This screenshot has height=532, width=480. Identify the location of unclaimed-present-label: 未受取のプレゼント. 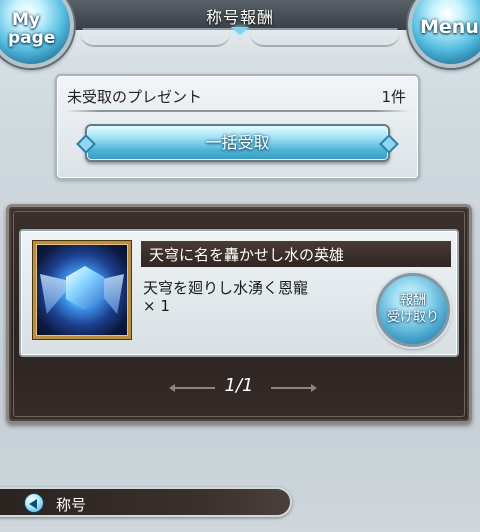
(135, 97).